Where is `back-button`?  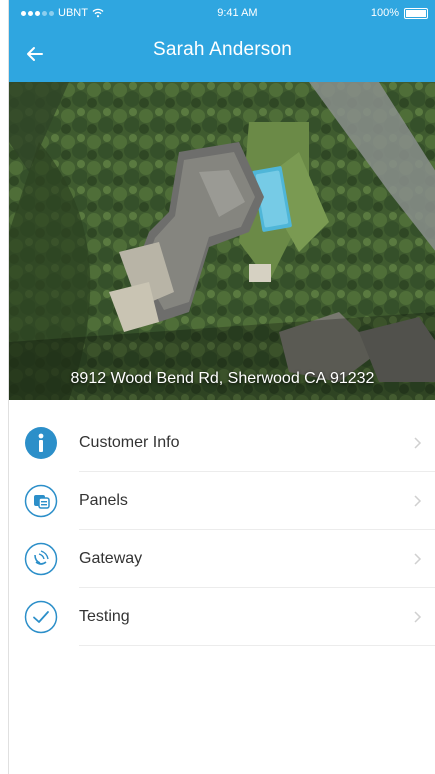
back-button is located at coordinates (35, 54).